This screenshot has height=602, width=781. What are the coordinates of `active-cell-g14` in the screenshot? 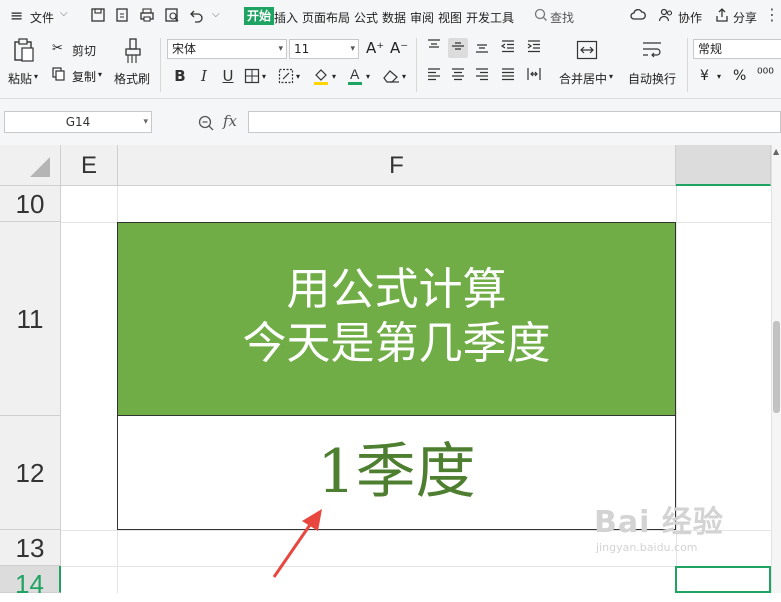 It's located at (723, 579).